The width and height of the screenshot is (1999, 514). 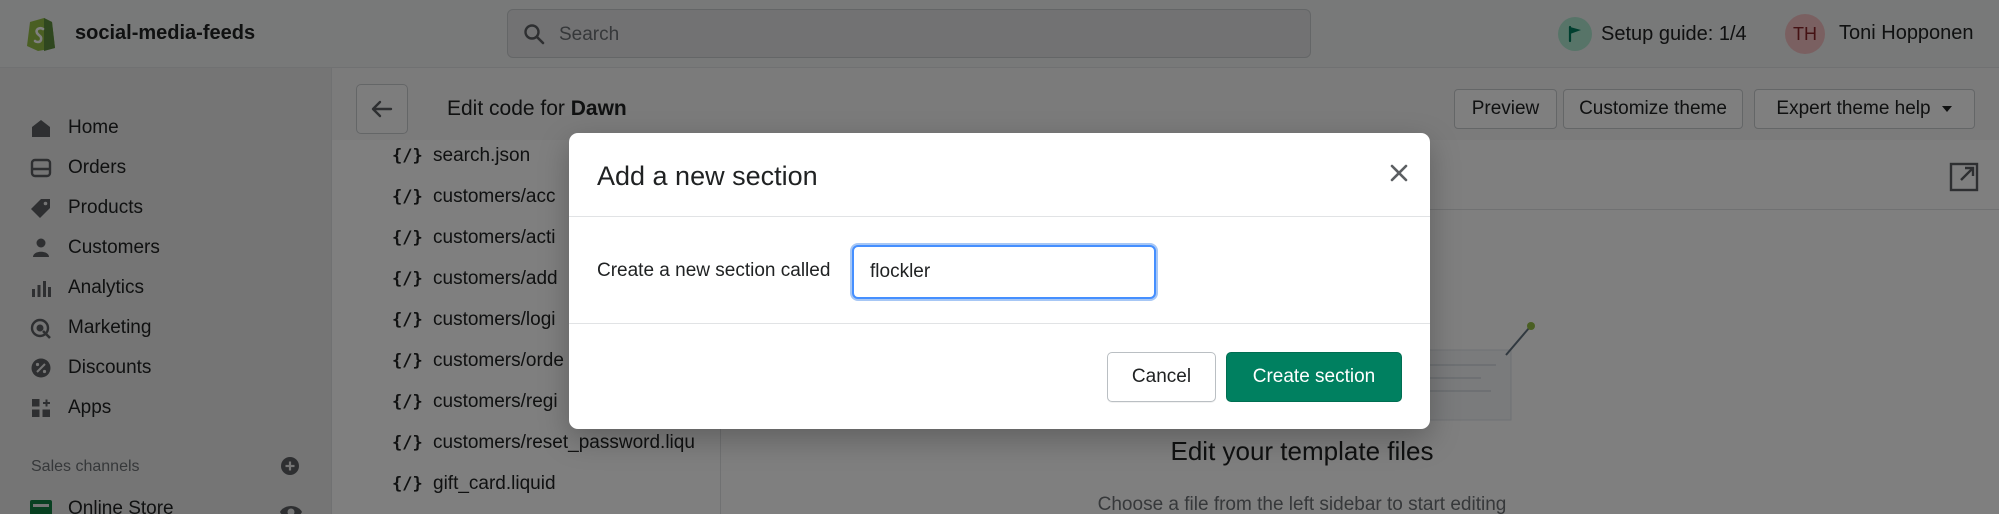 I want to click on section-name-label: Create a new section called, so click(x=714, y=270).